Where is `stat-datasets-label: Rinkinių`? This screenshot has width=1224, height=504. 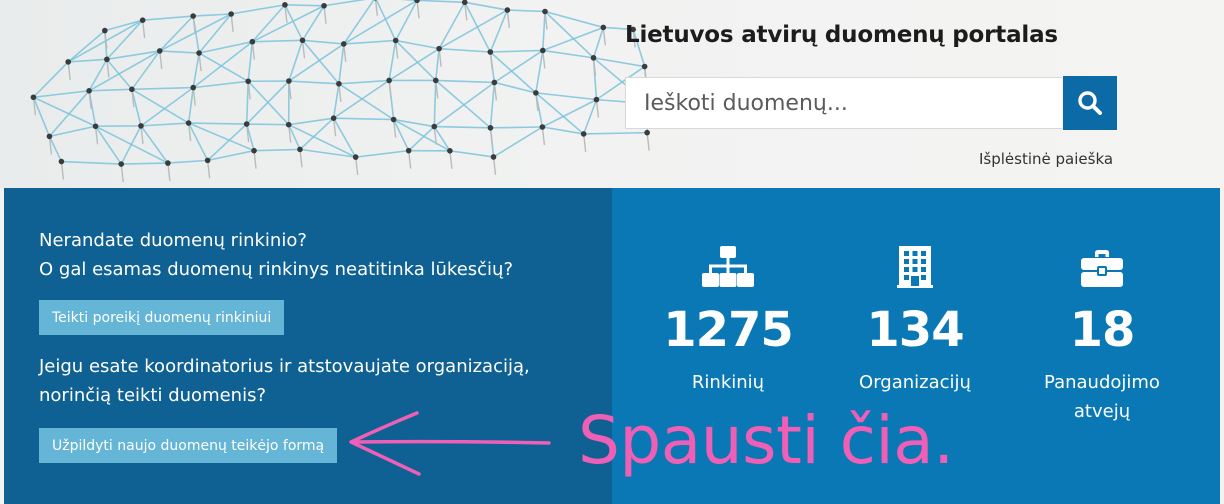 stat-datasets-label: Rinkinių is located at coordinates (728, 382).